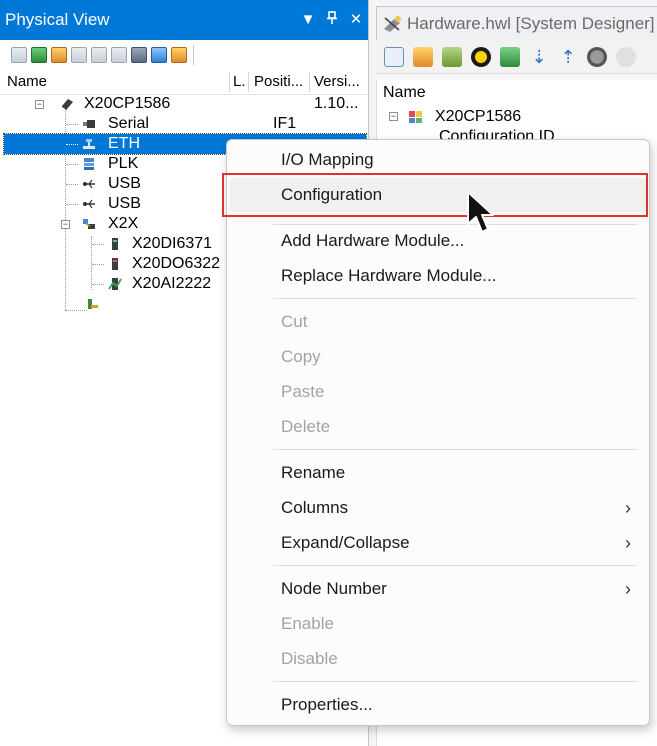 This screenshot has width=657, height=746. What do you see at coordinates (59, 55) in the screenshot?
I see `configuration-icon` at bounding box center [59, 55].